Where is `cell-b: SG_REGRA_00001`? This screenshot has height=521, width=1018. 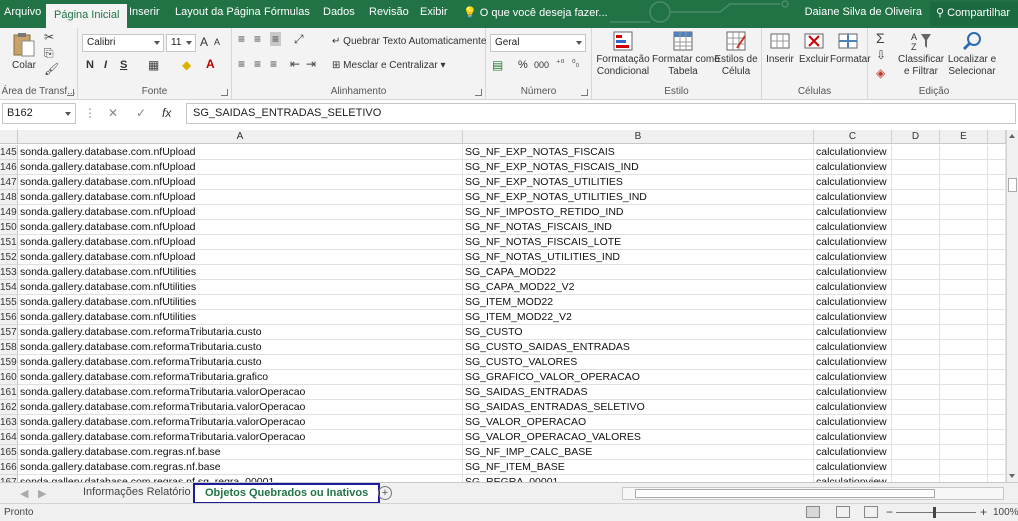 cell-b: SG_REGRA_00001 is located at coordinates (638, 478).